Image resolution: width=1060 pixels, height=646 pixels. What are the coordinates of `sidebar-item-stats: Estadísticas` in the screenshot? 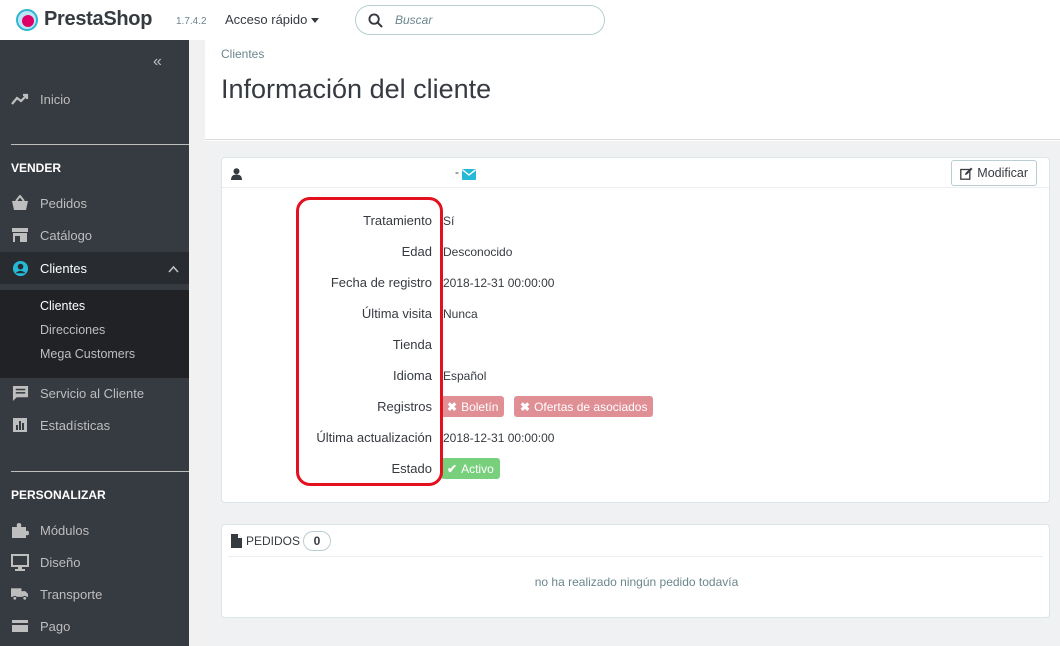 It's located at (94, 425).